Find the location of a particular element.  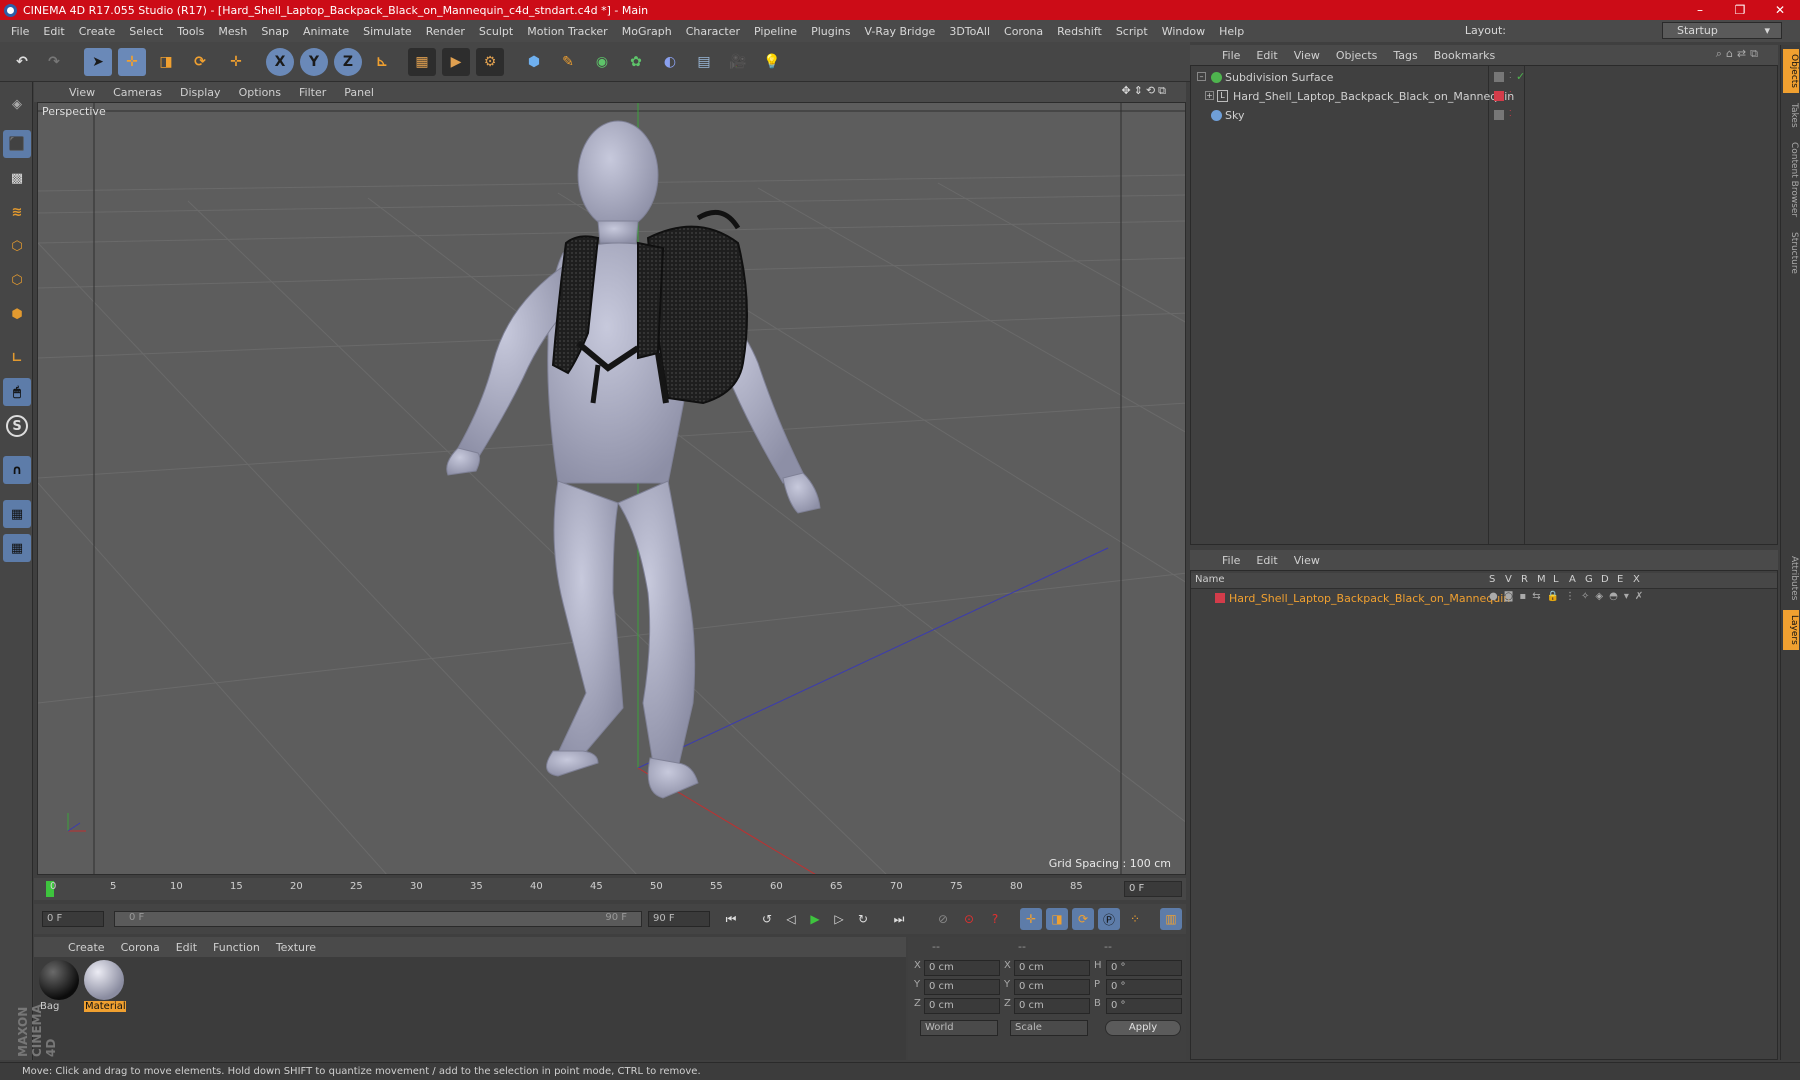

end-frame-field: 90 F is located at coordinates (679, 919).